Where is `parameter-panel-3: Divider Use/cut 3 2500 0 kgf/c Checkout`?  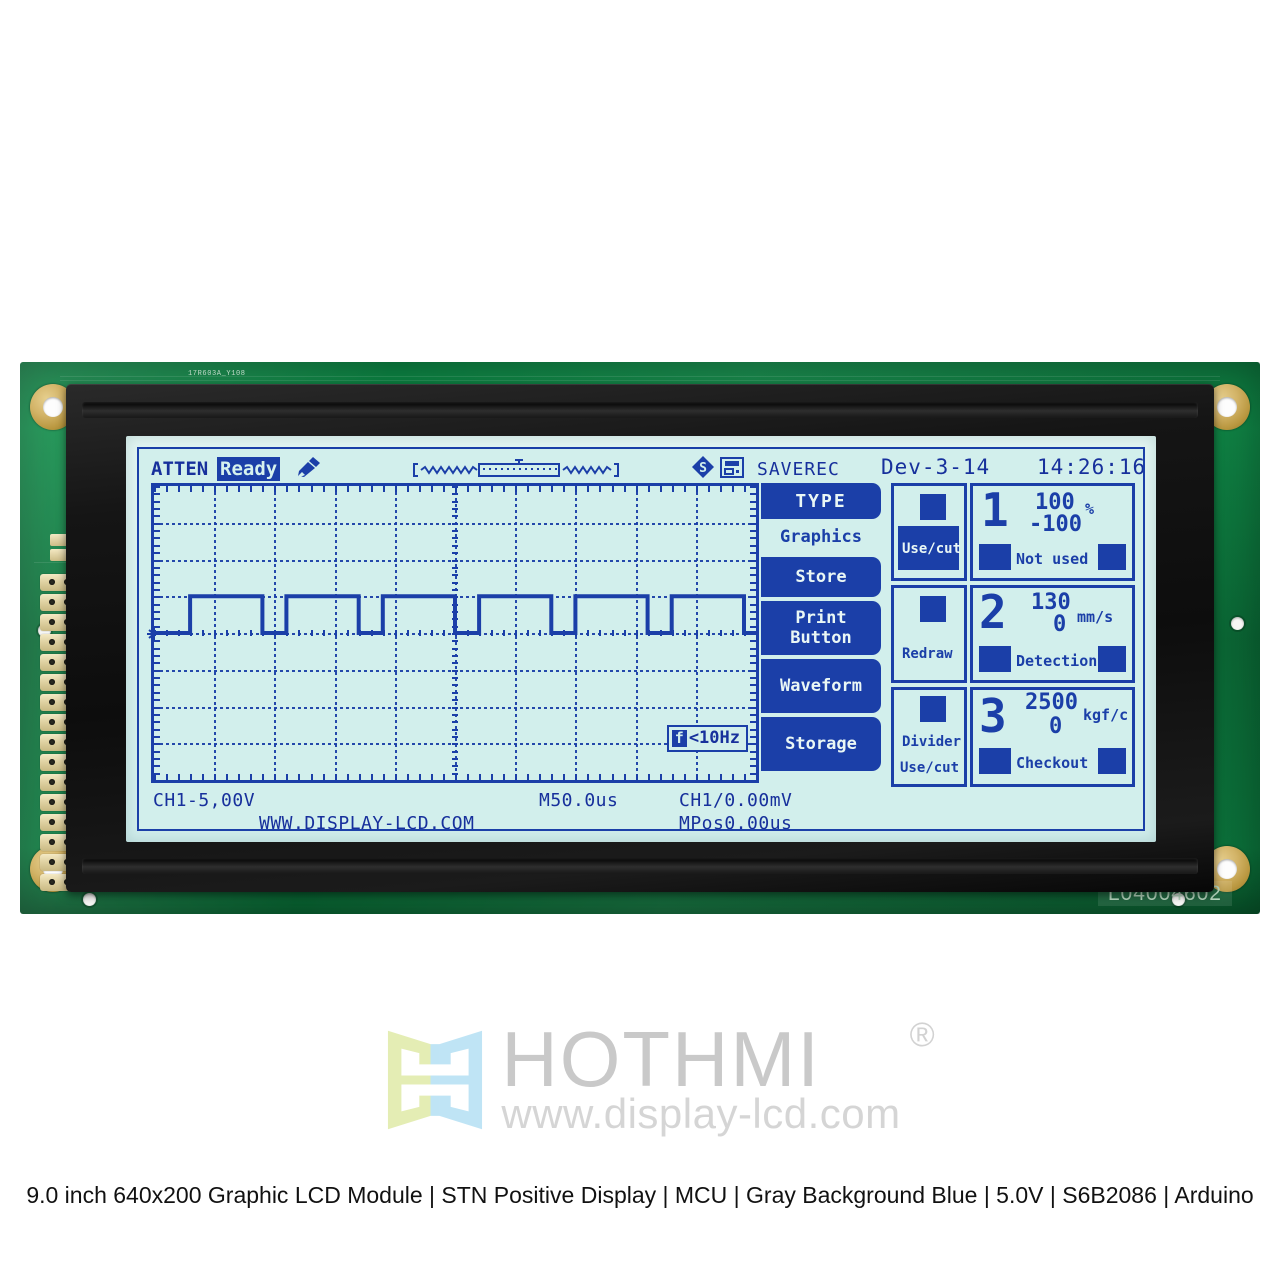 parameter-panel-3: Divider Use/cut 3 2500 0 kgf/c Checkout is located at coordinates (1013, 737).